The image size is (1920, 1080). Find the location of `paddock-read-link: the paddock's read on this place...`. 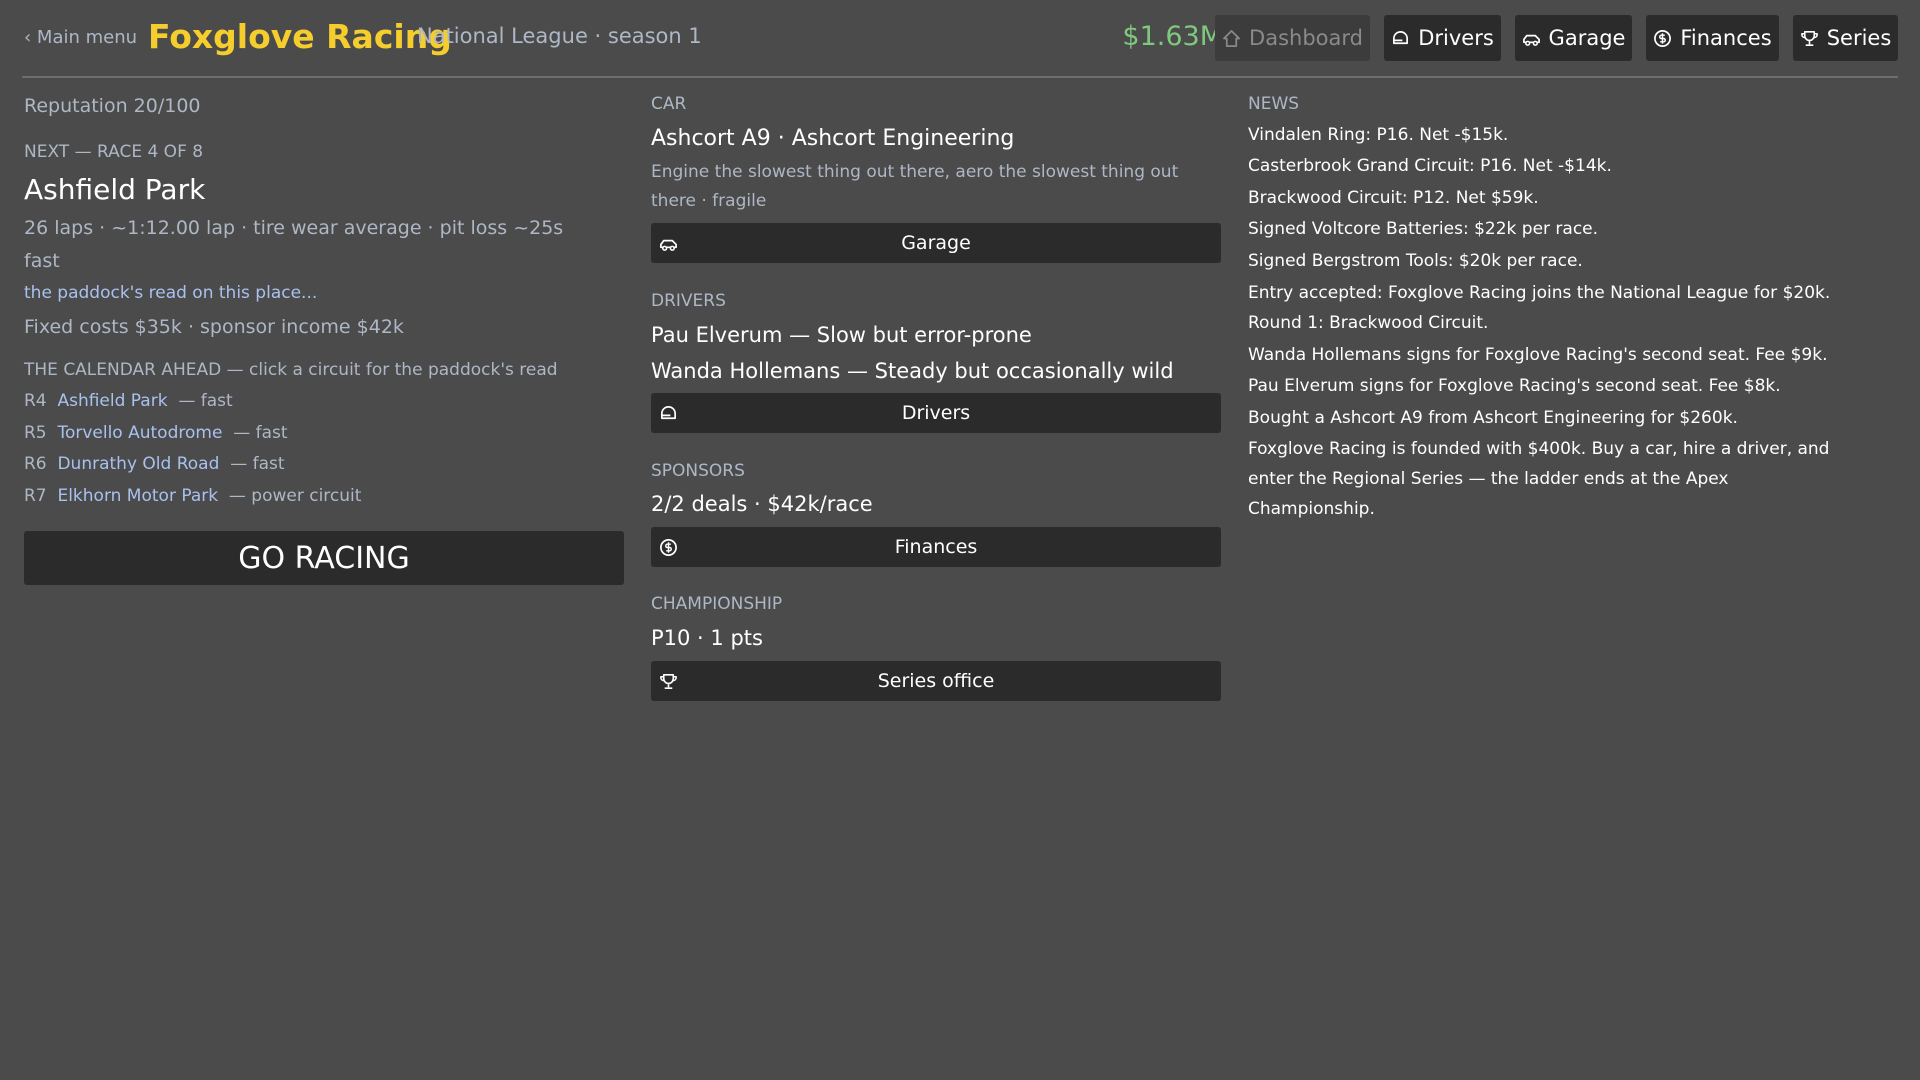

paddock-read-link: the paddock's read on this place... is located at coordinates (170, 293).